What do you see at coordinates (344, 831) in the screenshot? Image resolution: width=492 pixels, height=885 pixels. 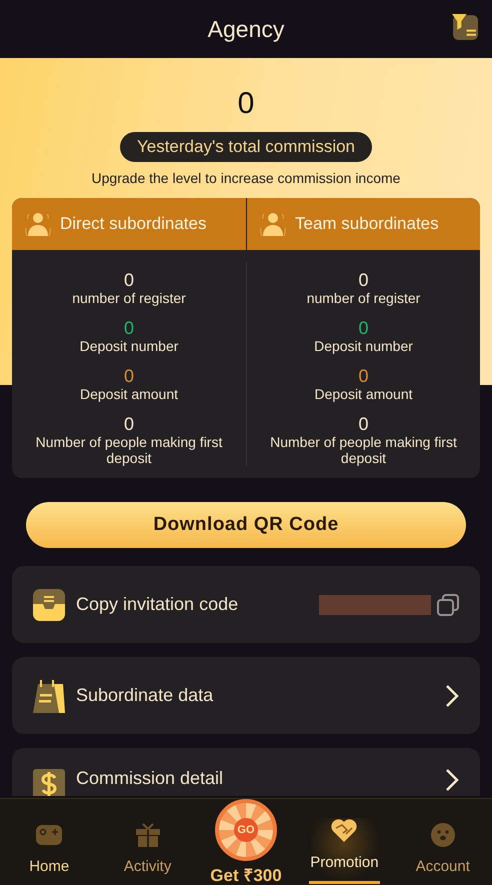 I see `handshake-heart-icon` at bounding box center [344, 831].